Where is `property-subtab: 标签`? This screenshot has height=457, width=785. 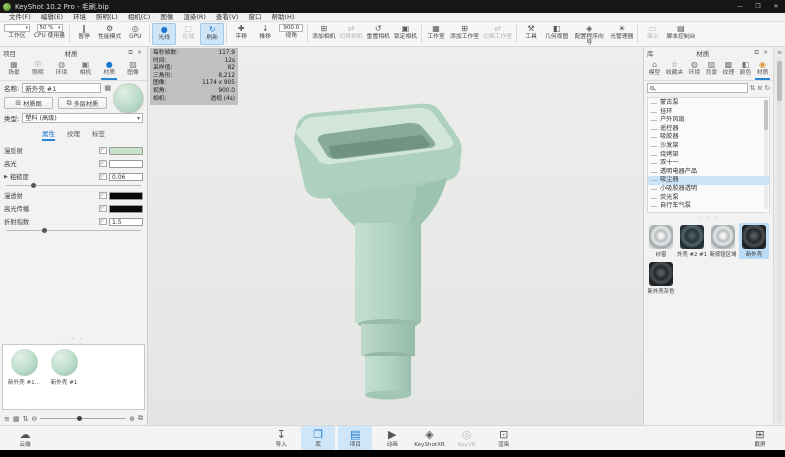 property-subtab: 标签 is located at coordinates (98, 134).